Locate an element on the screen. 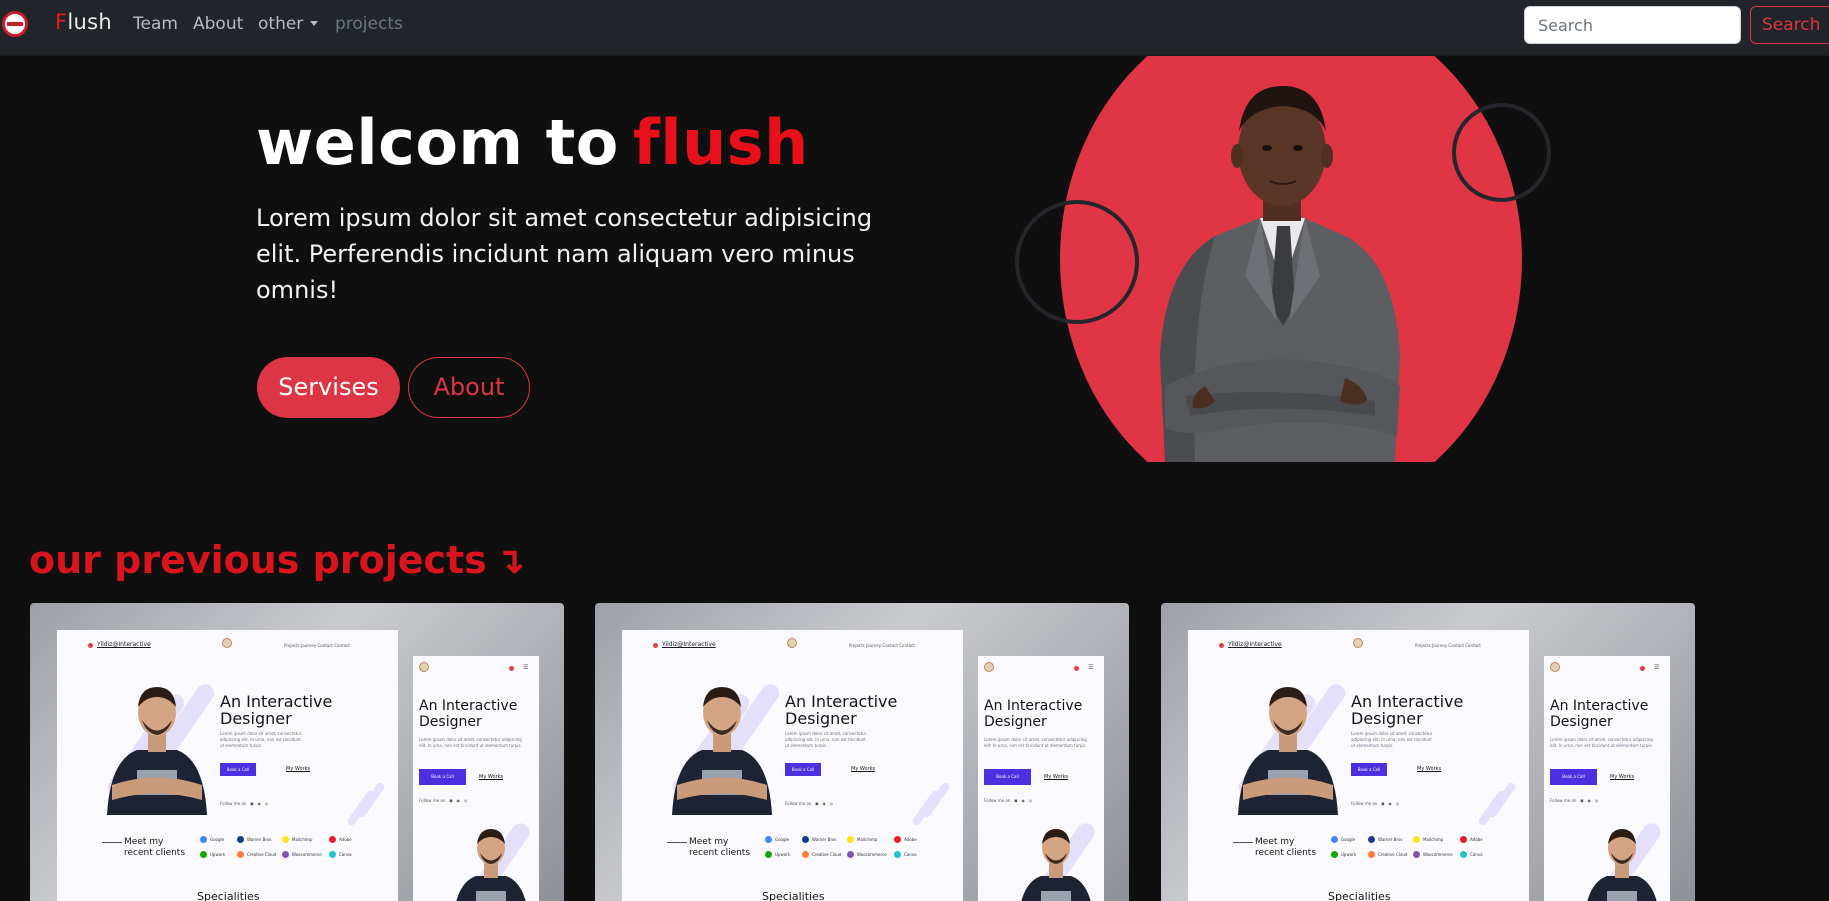 This screenshot has width=1829, height=901. brand-name: Flush is located at coordinates (83, 22).